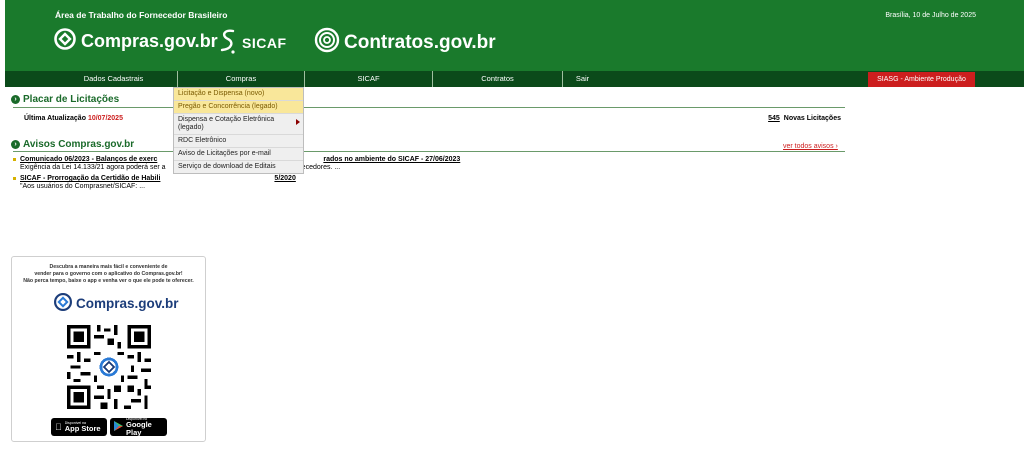 The image size is (1024, 456). I want to click on avisos-title: Avisos Compras.gov.br, so click(79, 144).